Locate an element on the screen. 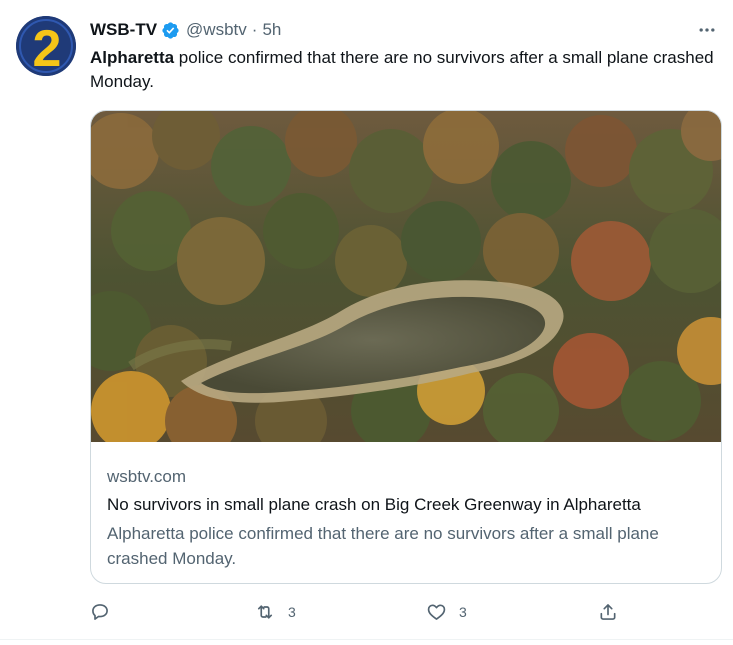 The width and height of the screenshot is (733, 645). share-button is located at coordinates (608, 612).